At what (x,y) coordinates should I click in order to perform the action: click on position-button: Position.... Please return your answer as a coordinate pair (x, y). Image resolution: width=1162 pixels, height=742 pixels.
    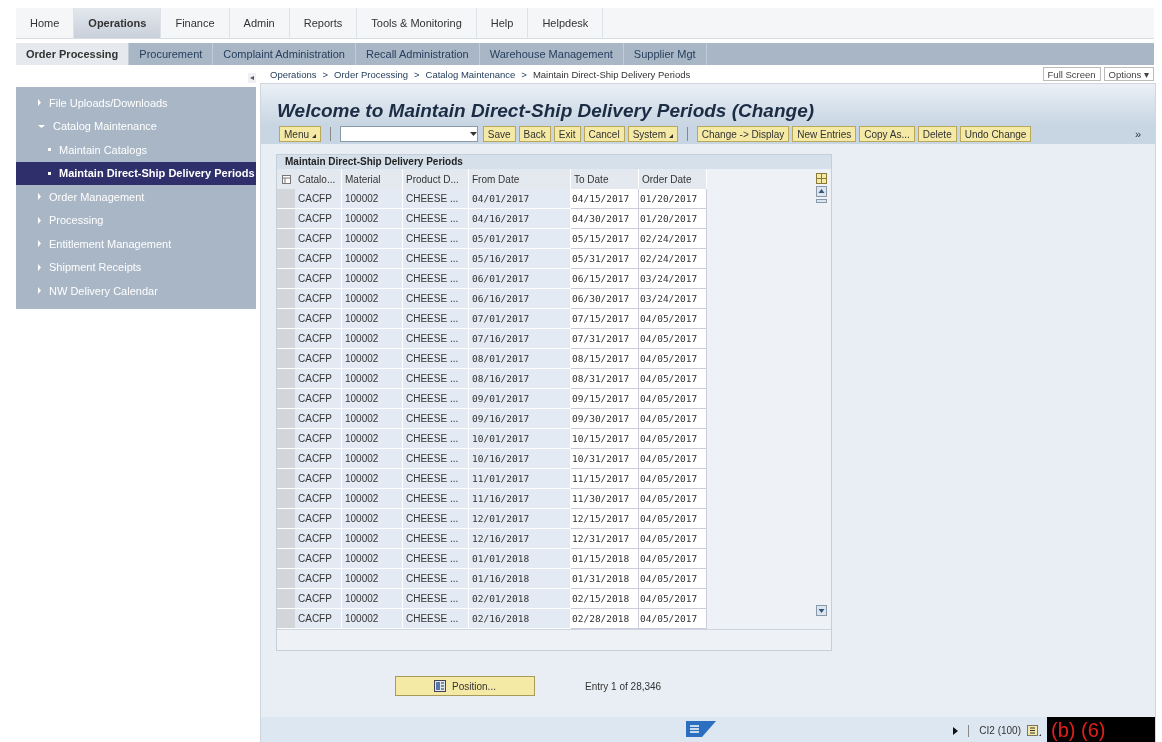
    Looking at the image, I should click on (465, 686).